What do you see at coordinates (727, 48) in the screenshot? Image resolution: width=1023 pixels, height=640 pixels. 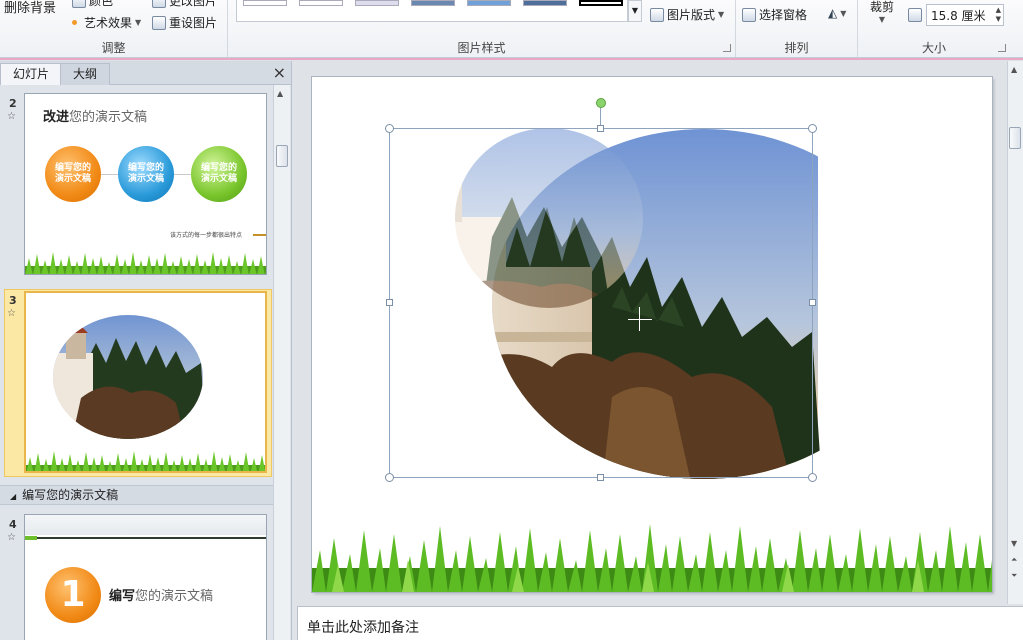 I see `picture-styles-launcher-icon` at bounding box center [727, 48].